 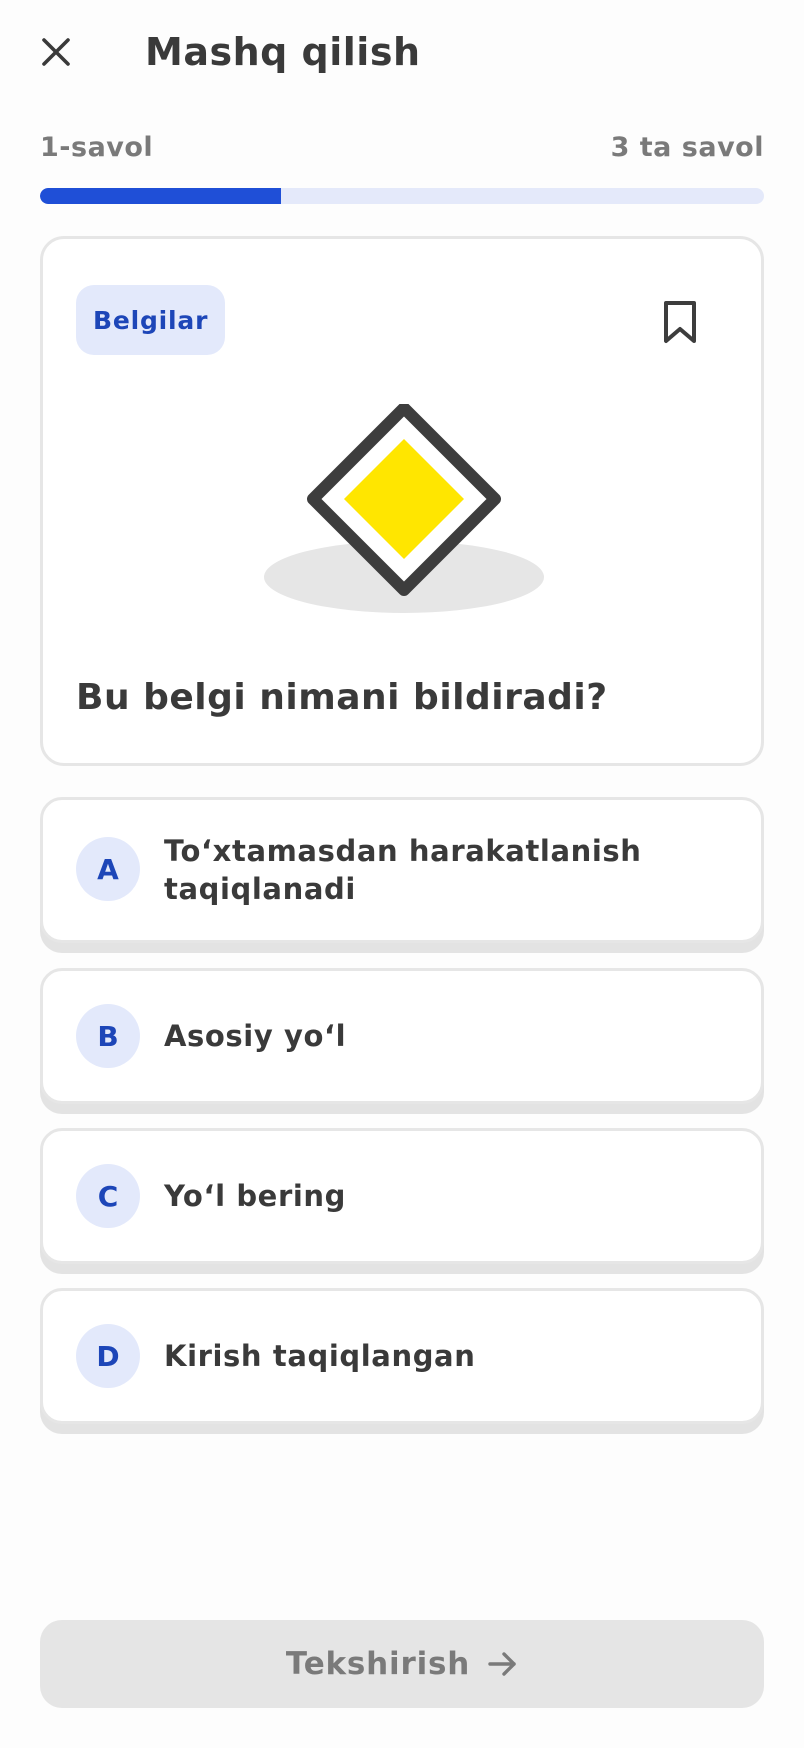 What do you see at coordinates (108, 1036) in the screenshot?
I see `option-letter-badge: B` at bounding box center [108, 1036].